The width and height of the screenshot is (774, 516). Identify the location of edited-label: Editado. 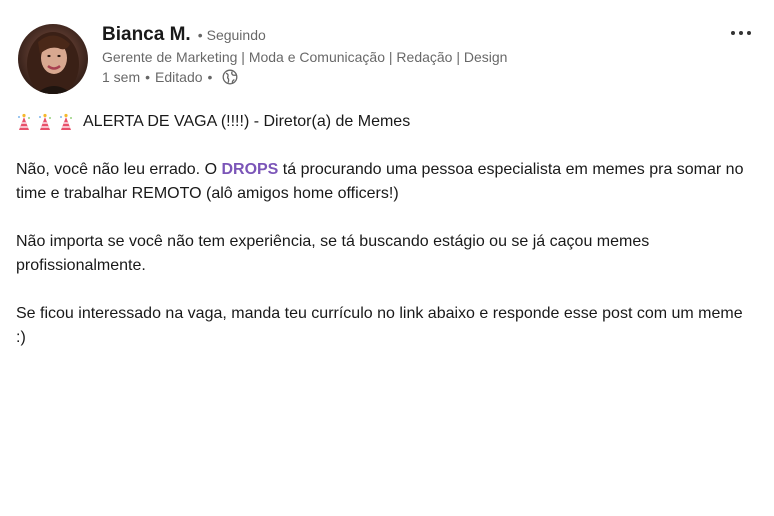
(179, 77).